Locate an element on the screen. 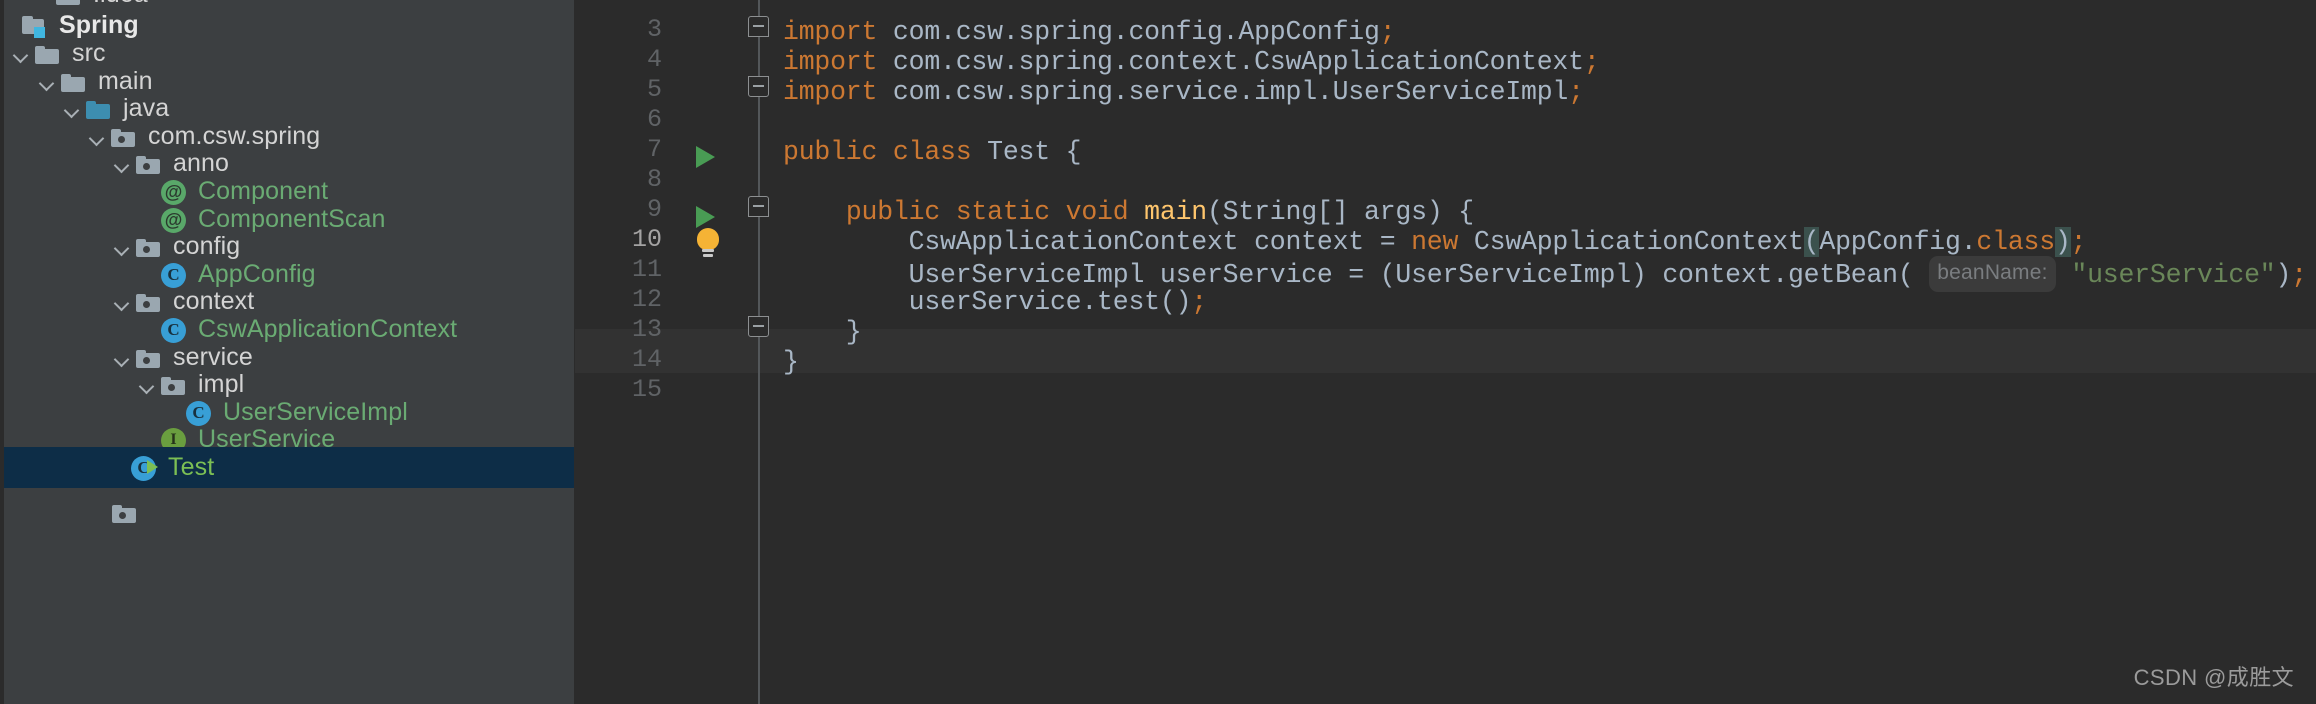 Image resolution: width=2316 pixels, height=704 pixels. line-number: 2 is located at coordinates (654, 3).